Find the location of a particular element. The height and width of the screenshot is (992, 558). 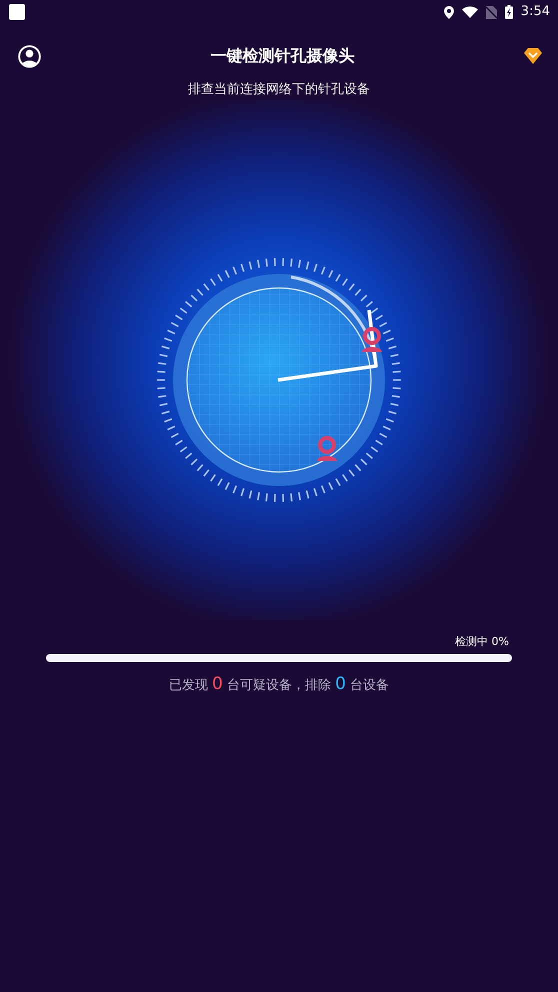

app-notification-icon is located at coordinates (17, 12).